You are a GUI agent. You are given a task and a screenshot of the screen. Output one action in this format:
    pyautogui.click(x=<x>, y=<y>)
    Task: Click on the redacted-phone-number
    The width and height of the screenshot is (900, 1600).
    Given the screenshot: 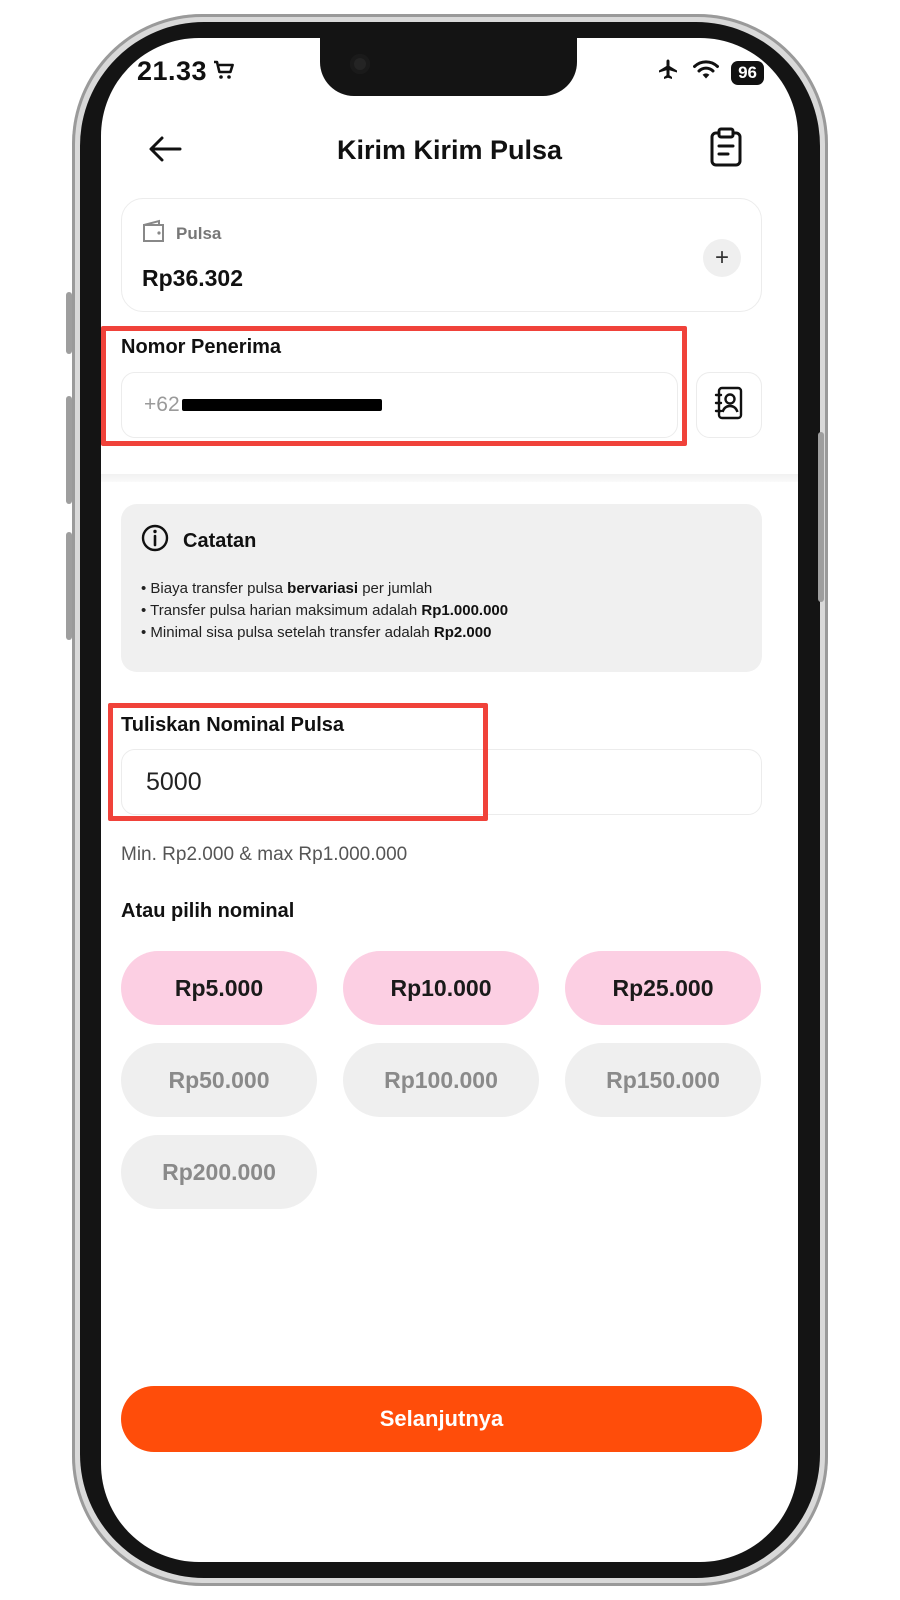 What is the action you would take?
    pyautogui.click(x=281, y=405)
    